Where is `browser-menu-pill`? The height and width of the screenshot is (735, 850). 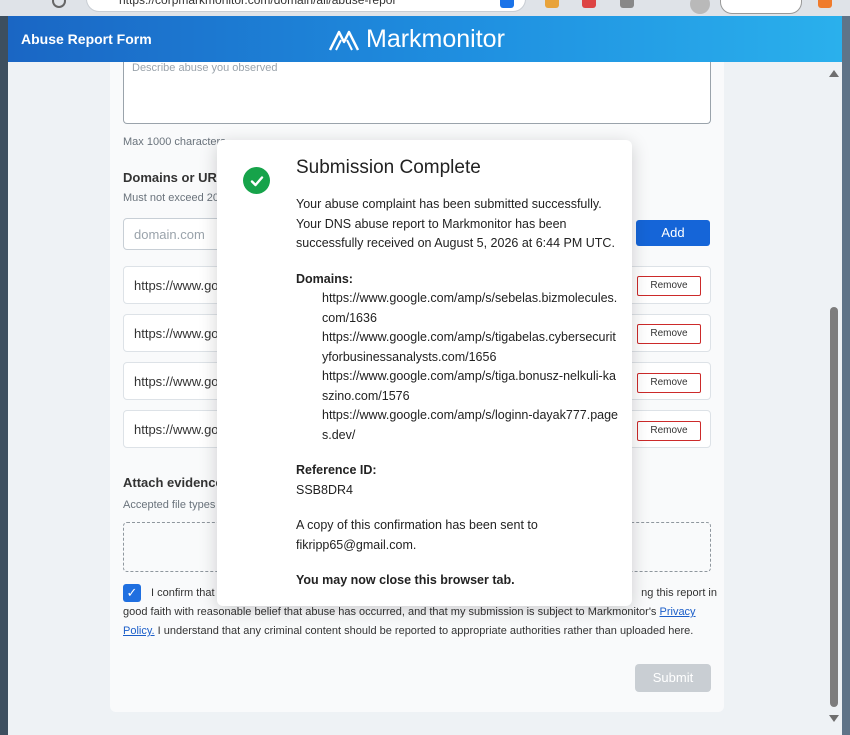 browser-menu-pill is located at coordinates (761, 7).